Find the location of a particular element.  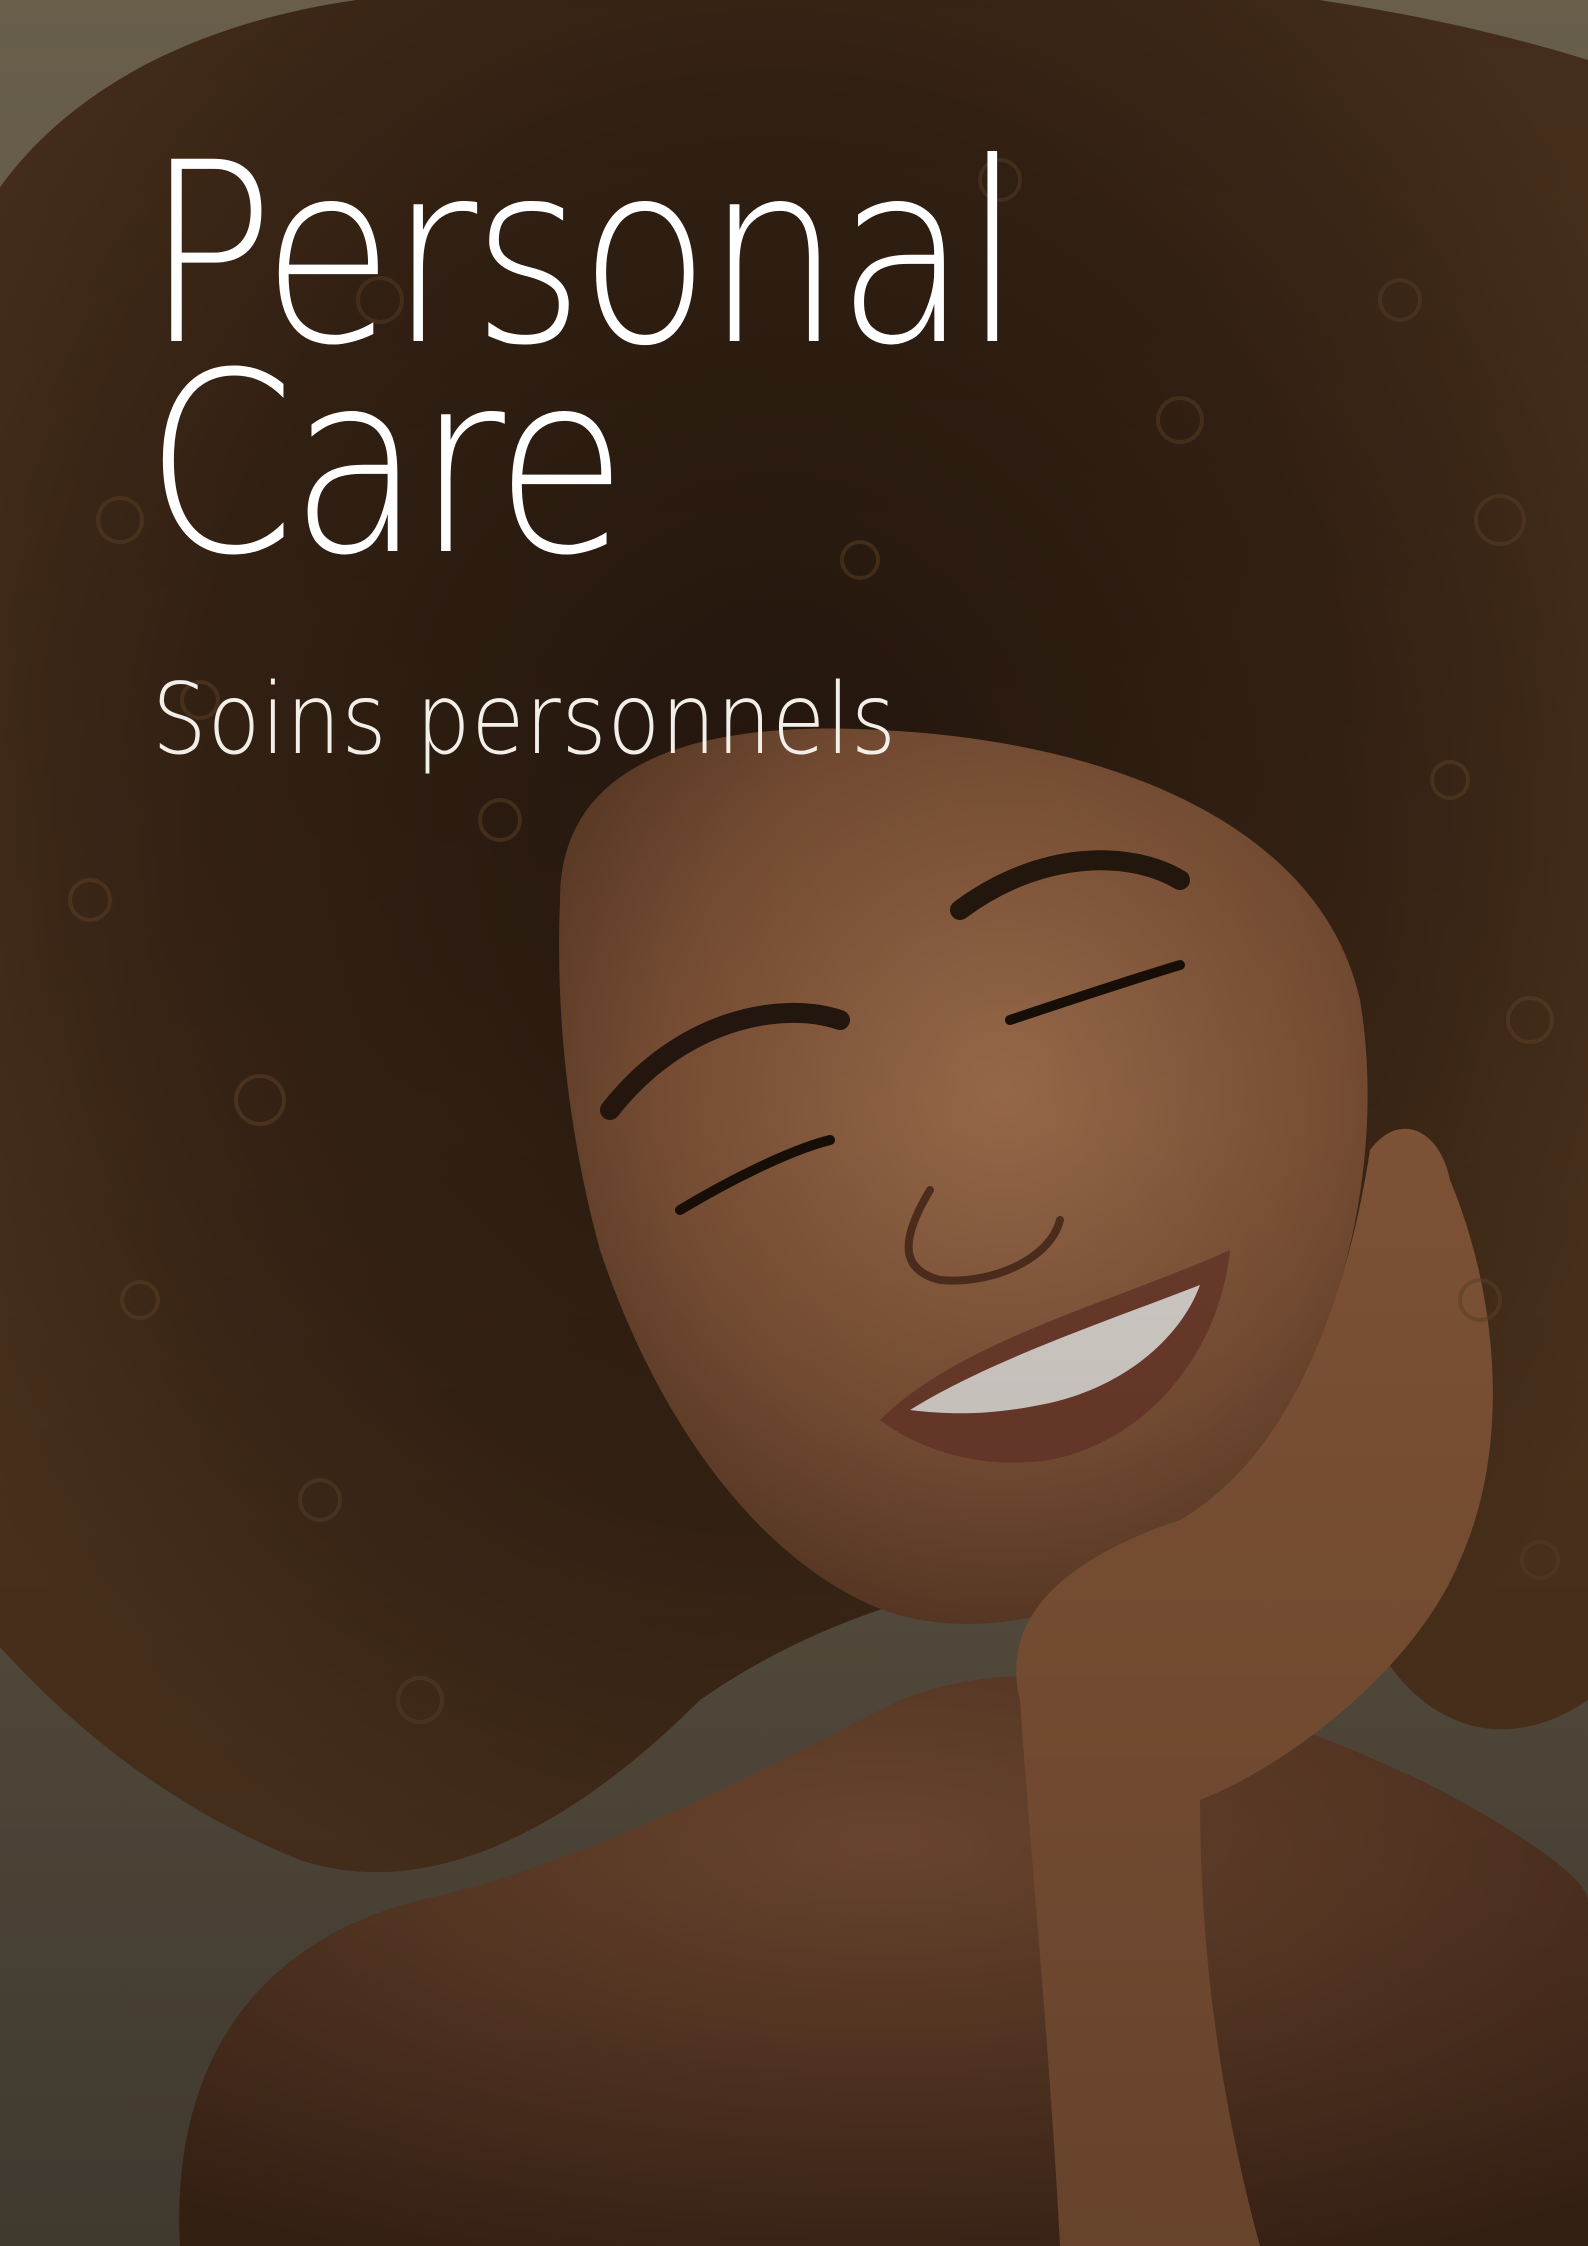

title-line-care: Care is located at coordinates (386, 464).